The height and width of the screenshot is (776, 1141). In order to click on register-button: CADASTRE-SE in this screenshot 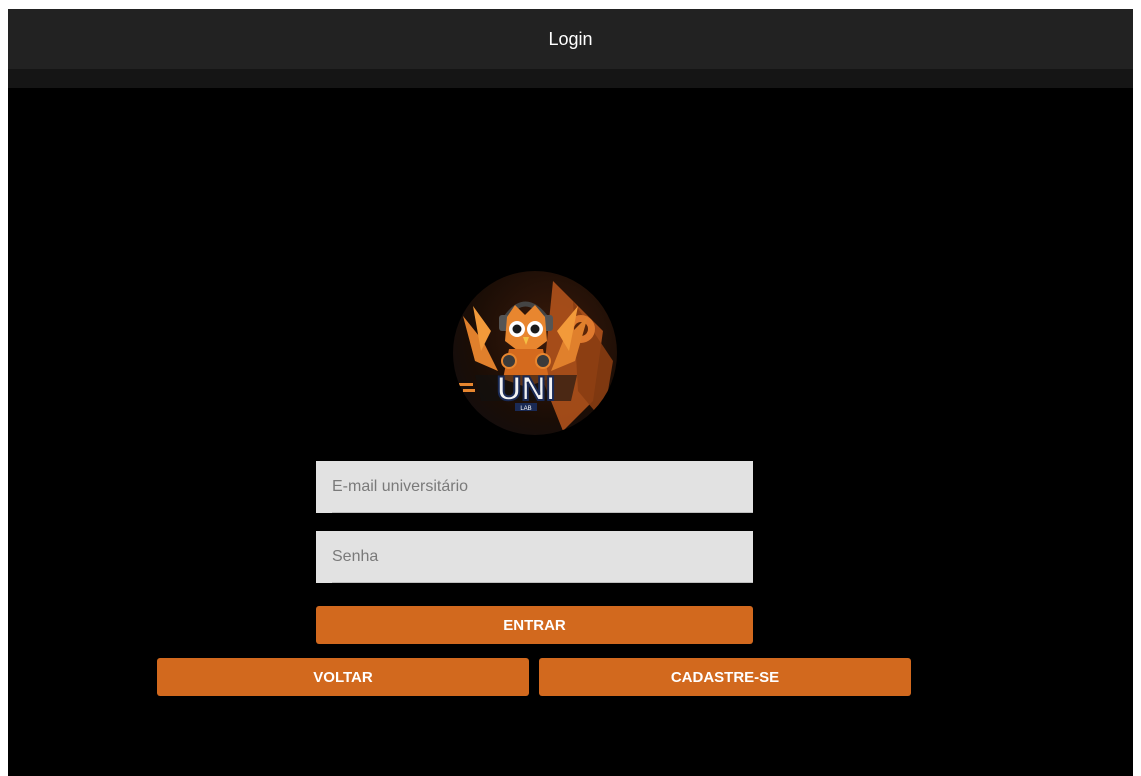, I will do `click(725, 677)`.